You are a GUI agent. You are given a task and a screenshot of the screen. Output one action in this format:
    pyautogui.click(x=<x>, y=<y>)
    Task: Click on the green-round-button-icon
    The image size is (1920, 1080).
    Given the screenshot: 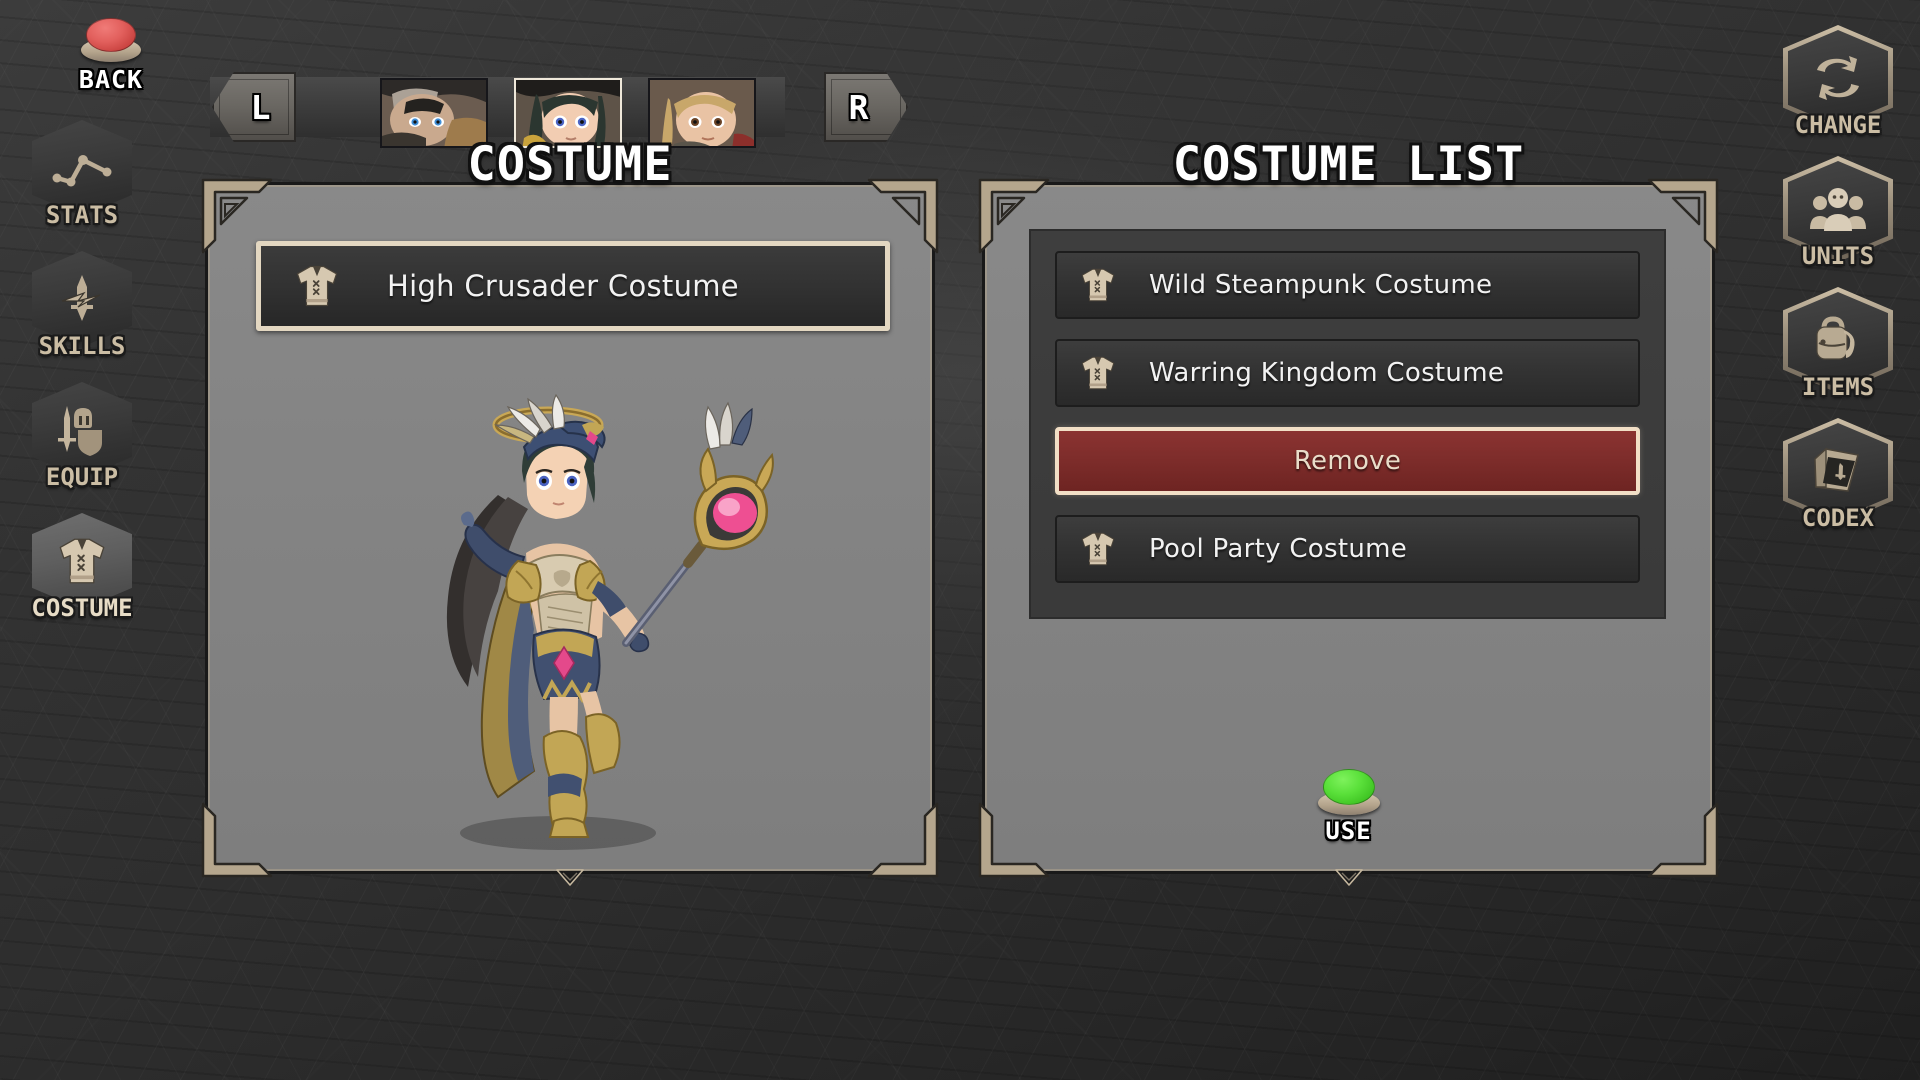 What is the action you would take?
    pyautogui.click(x=1348, y=793)
    